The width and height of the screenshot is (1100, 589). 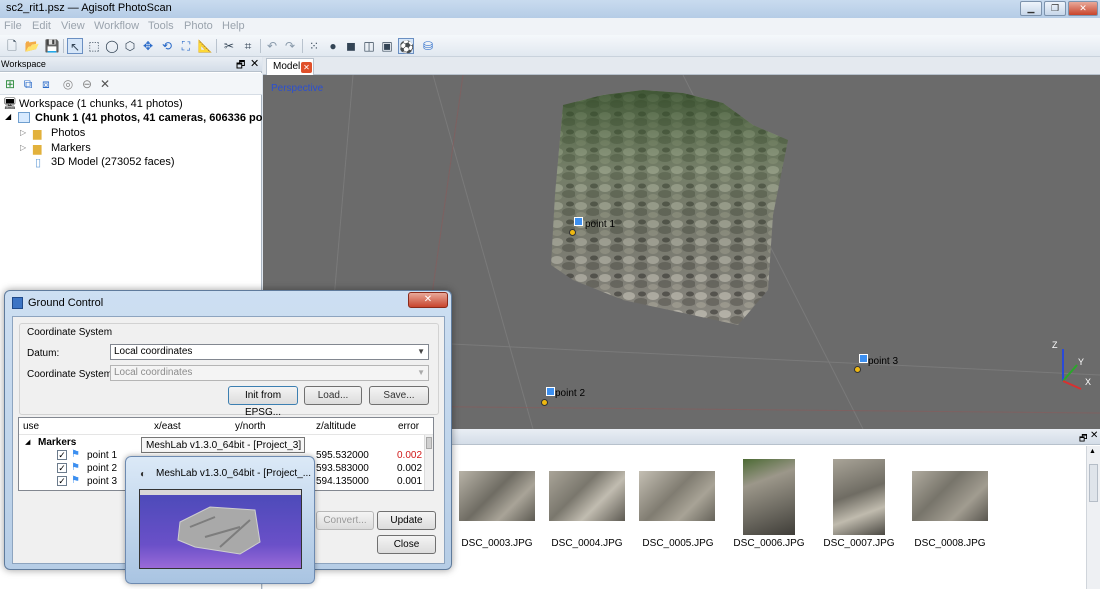 What do you see at coordinates (87, 84) in the screenshot?
I see `disable-icon: ⊖` at bounding box center [87, 84].